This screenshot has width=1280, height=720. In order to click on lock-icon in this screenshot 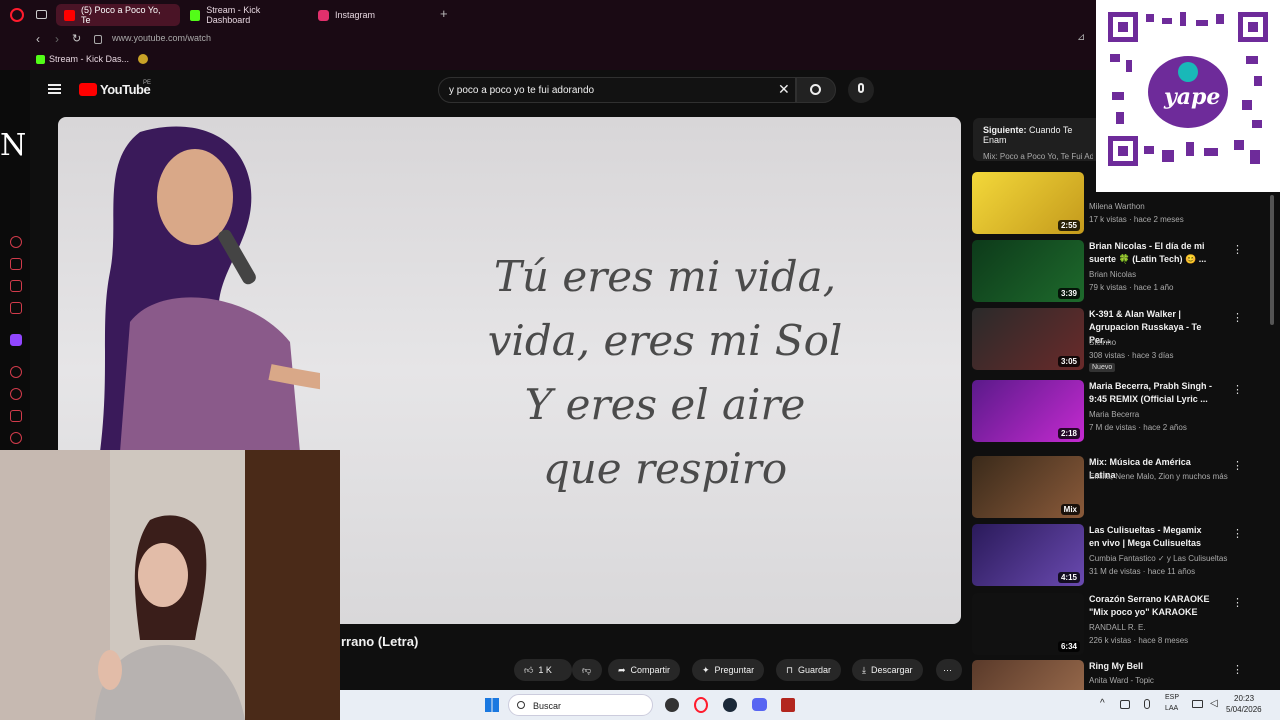, I will do `click(98, 39)`.